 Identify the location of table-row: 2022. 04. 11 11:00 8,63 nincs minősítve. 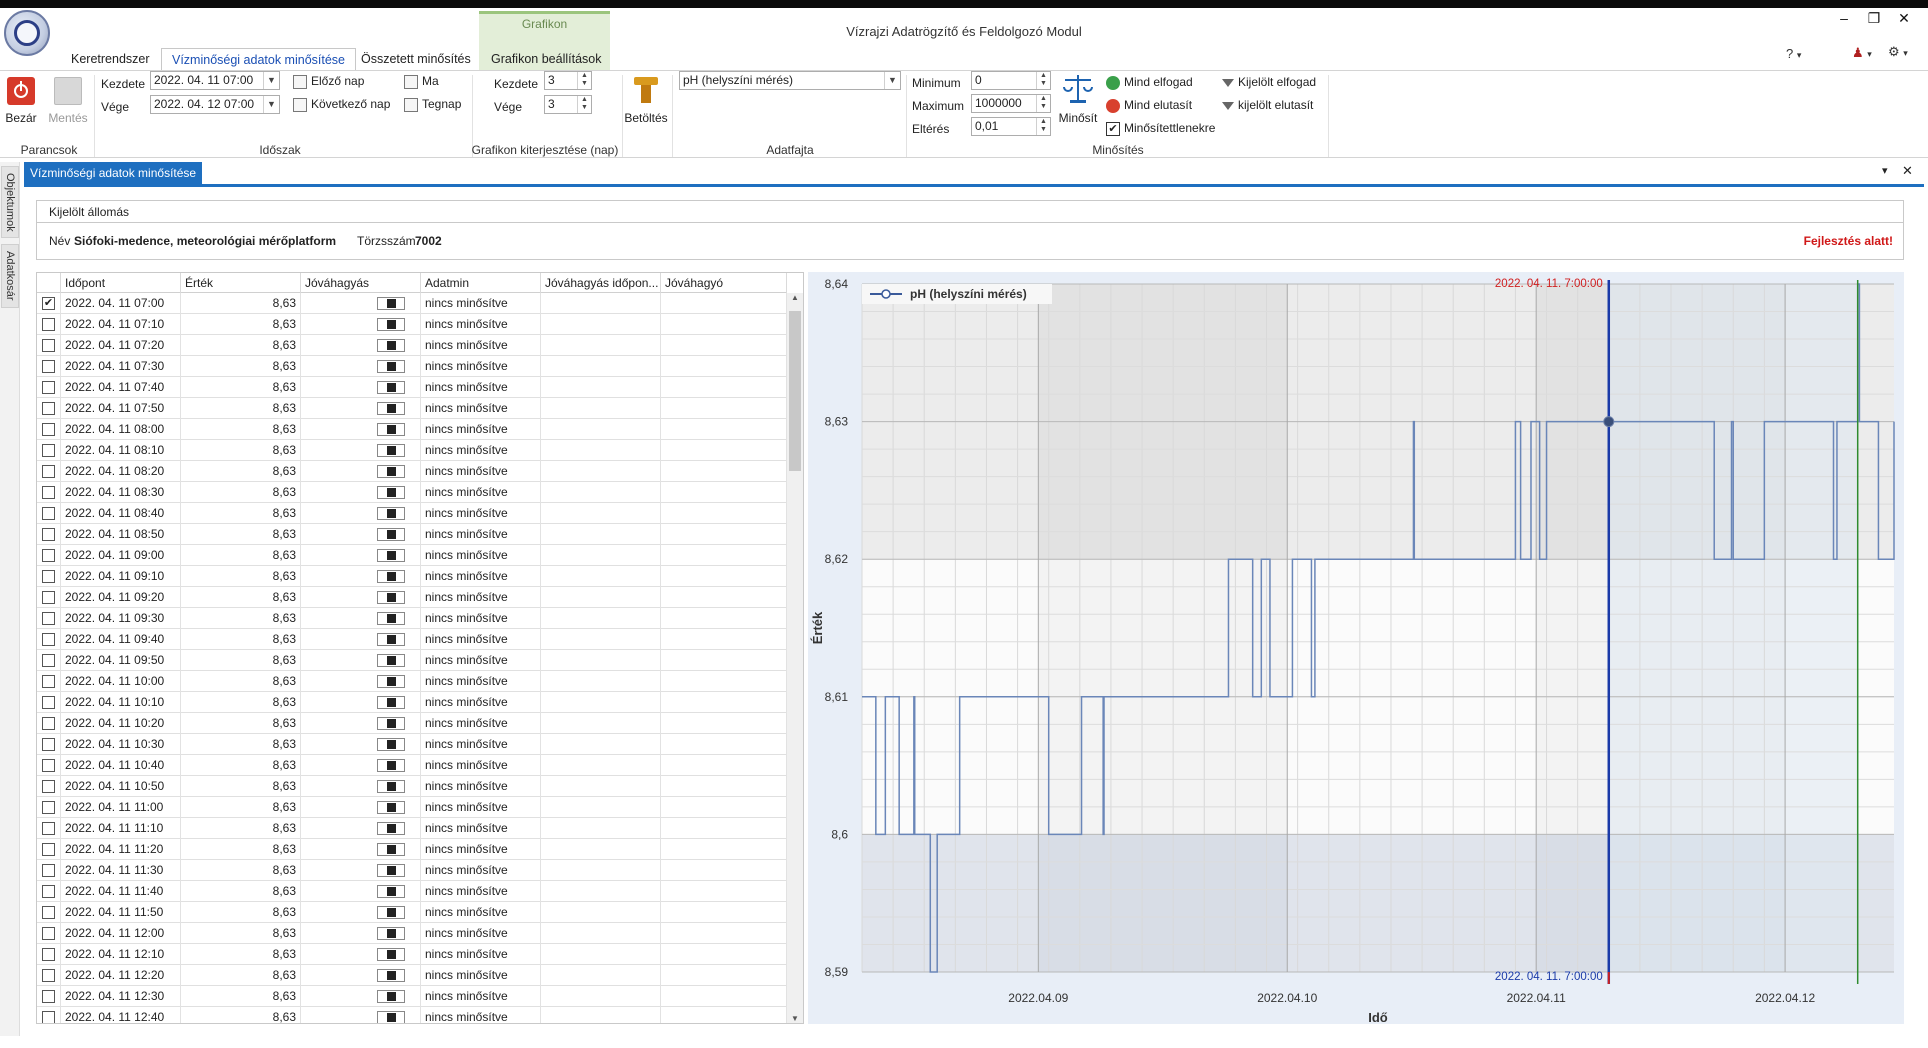
(412, 807).